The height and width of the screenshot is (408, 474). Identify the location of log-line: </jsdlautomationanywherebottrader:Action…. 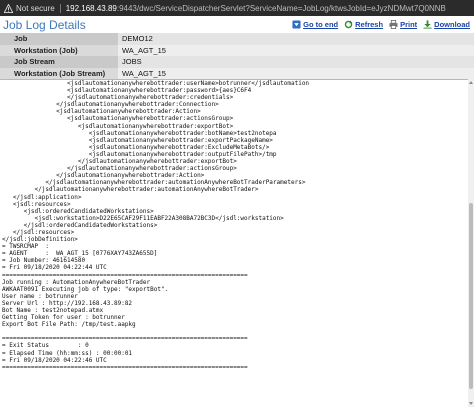
(103, 176).